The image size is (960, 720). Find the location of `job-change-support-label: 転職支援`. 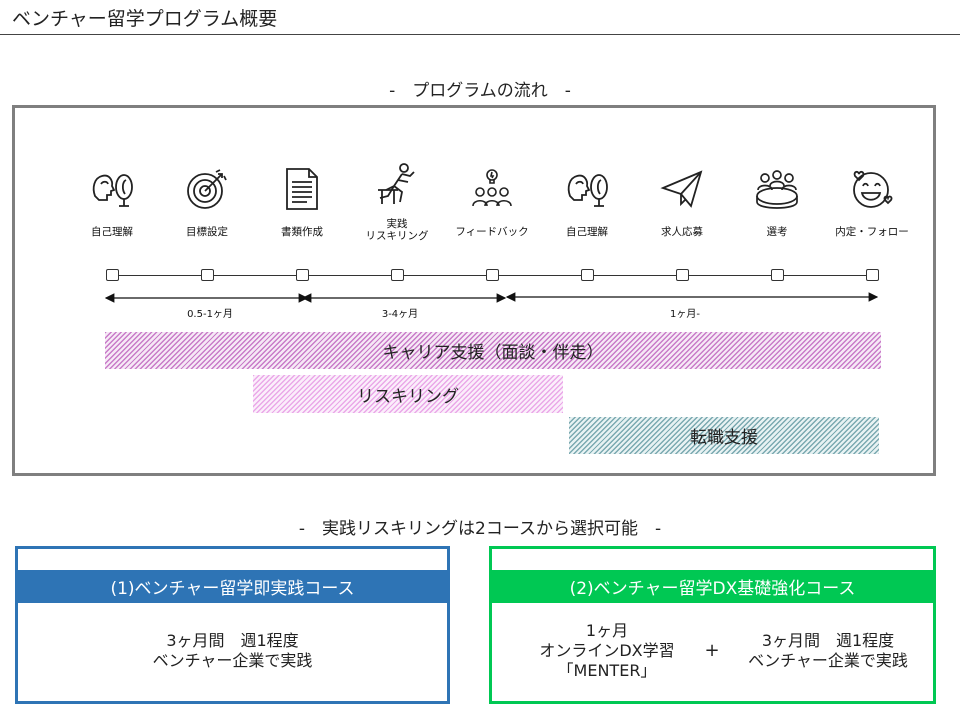

job-change-support-label: 転職支援 is located at coordinates (724, 438).